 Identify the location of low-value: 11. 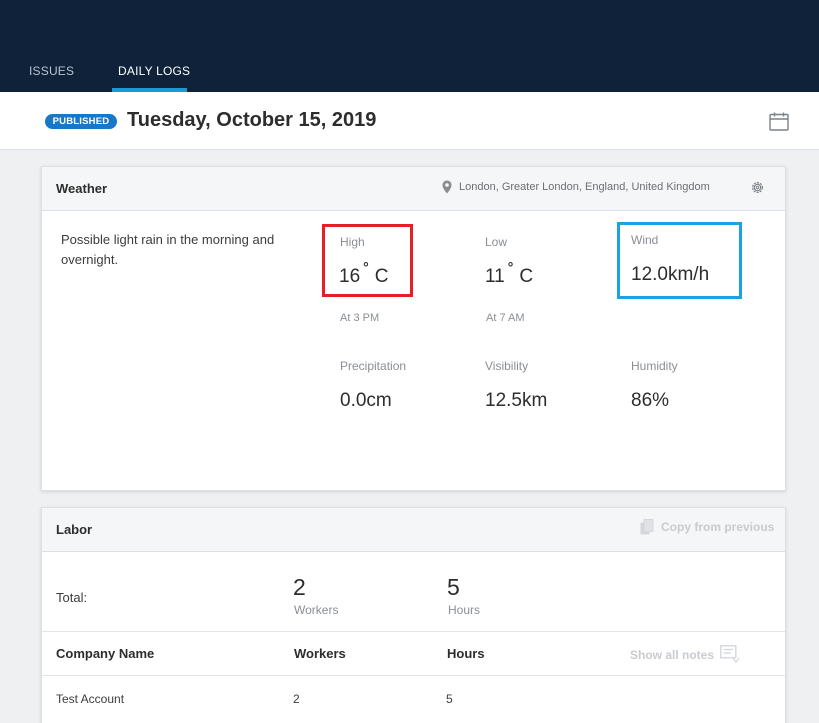
(495, 276).